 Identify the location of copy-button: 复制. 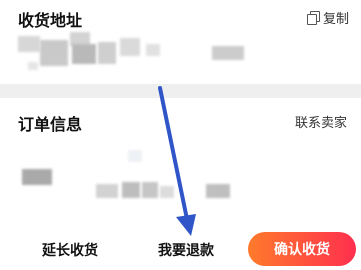
(327, 17).